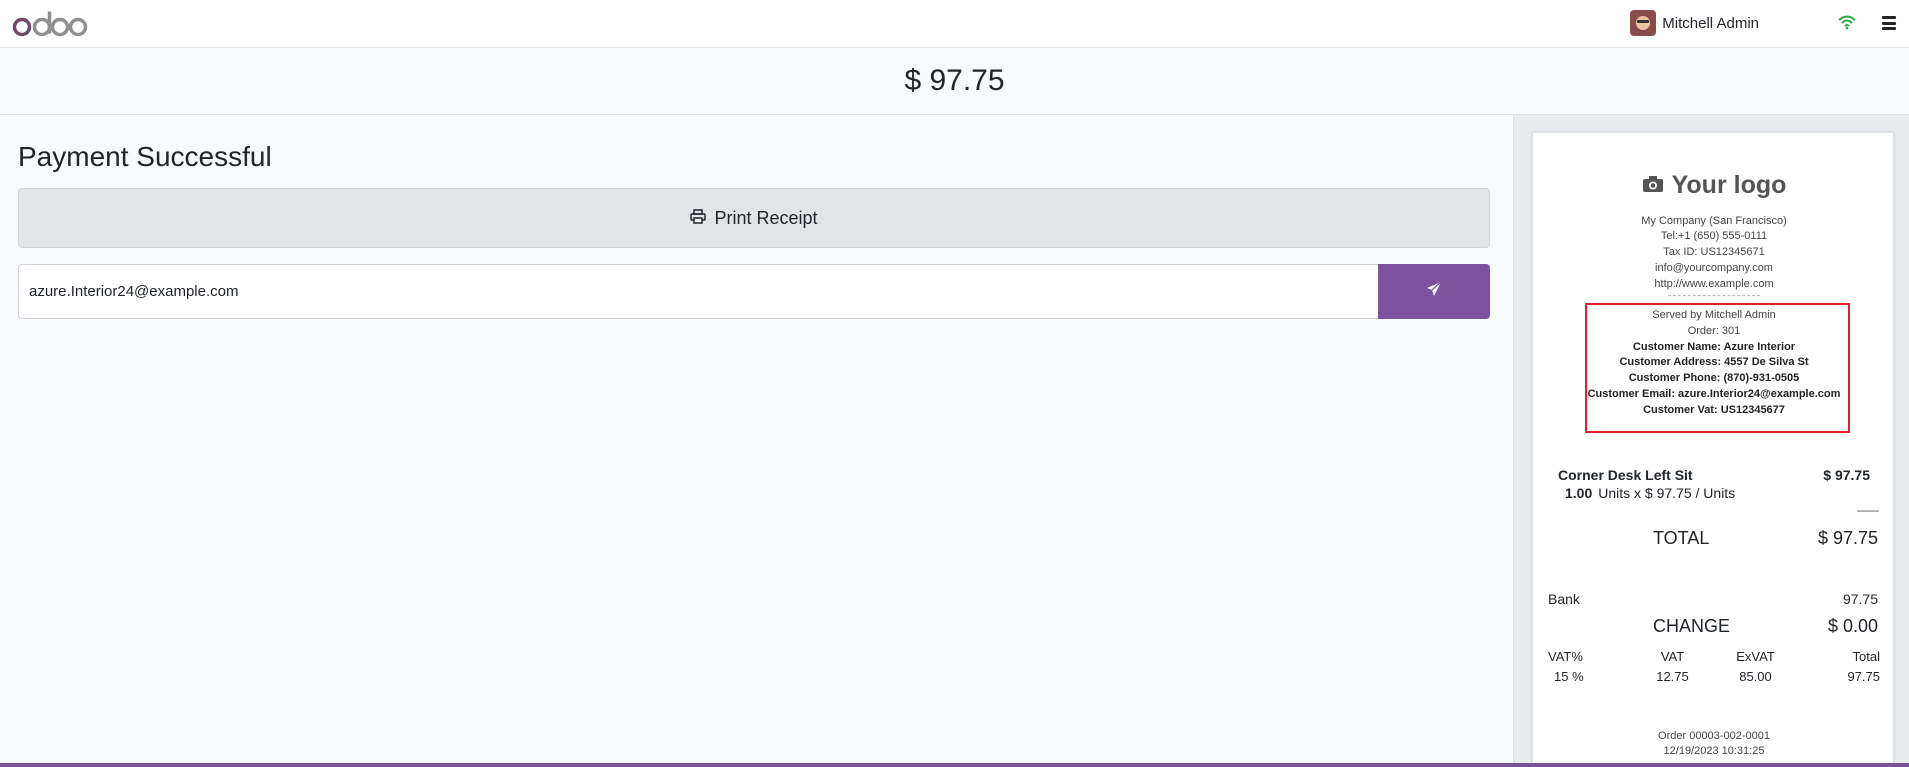 This screenshot has height=767, width=1909. What do you see at coordinates (1714, 236) in the screenshot?
I see `company-tel: Tel:+1 (650) 555-0111` at bounding box center [1714, 236].